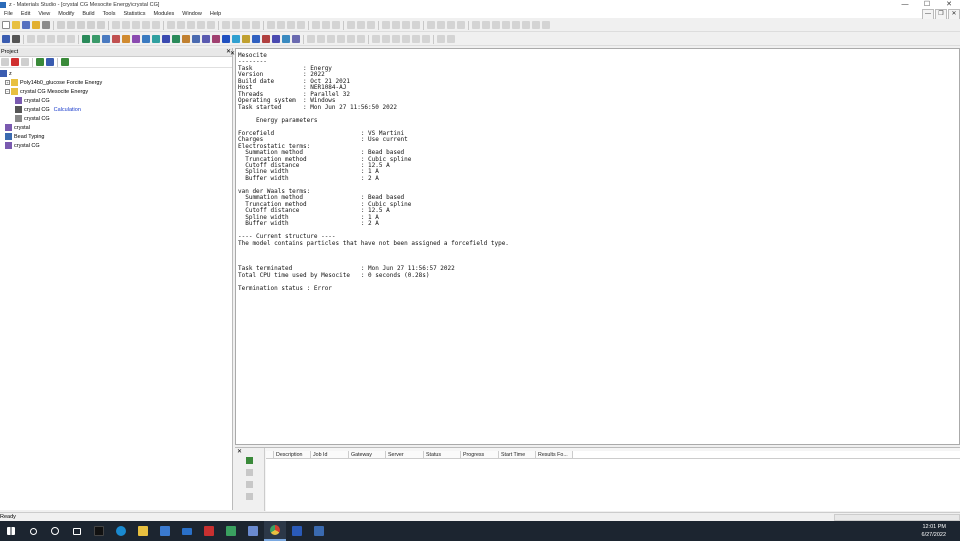  What do you see at coordinates (116, 118) in the screenshot?
I see `tree-item: crystal CG` at bounding box center [116, 118].